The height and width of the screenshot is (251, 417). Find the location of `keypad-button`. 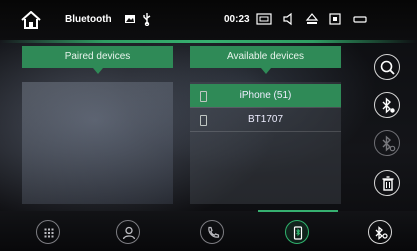

keypad-button is located at coordinates (48, 232).